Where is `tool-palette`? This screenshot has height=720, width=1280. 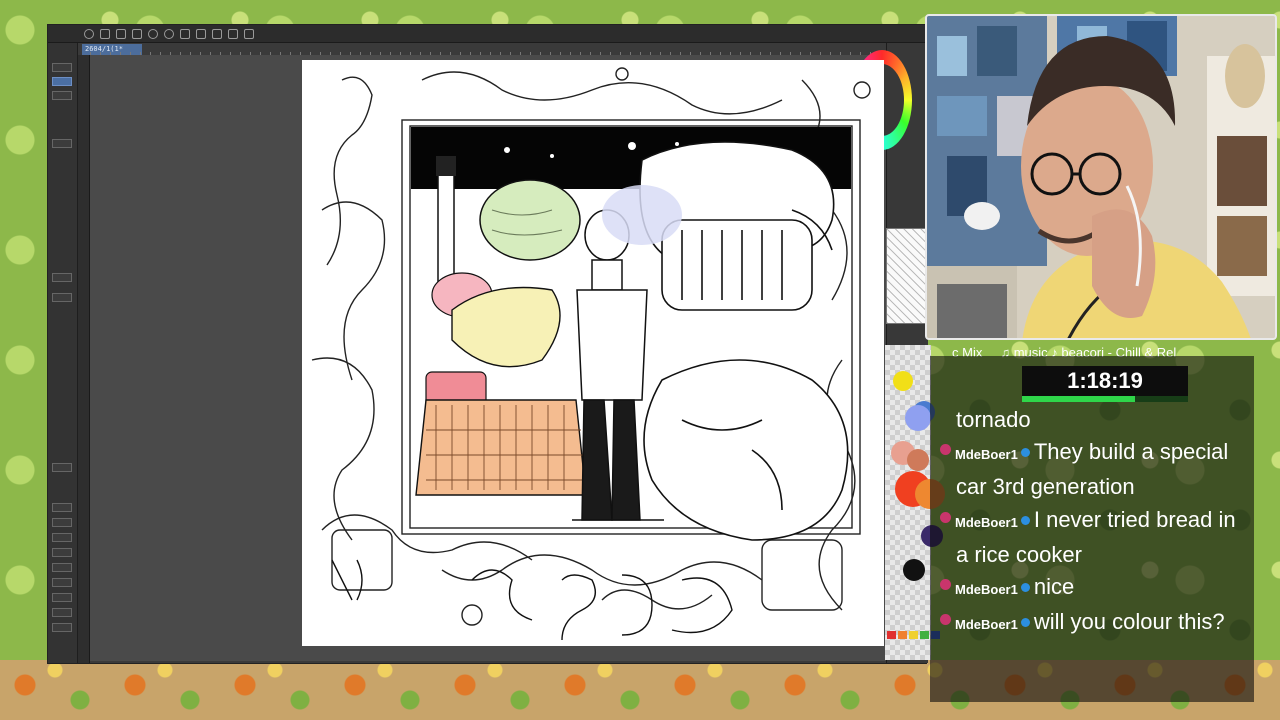 tool-palette is located at coordinates (63, 353).